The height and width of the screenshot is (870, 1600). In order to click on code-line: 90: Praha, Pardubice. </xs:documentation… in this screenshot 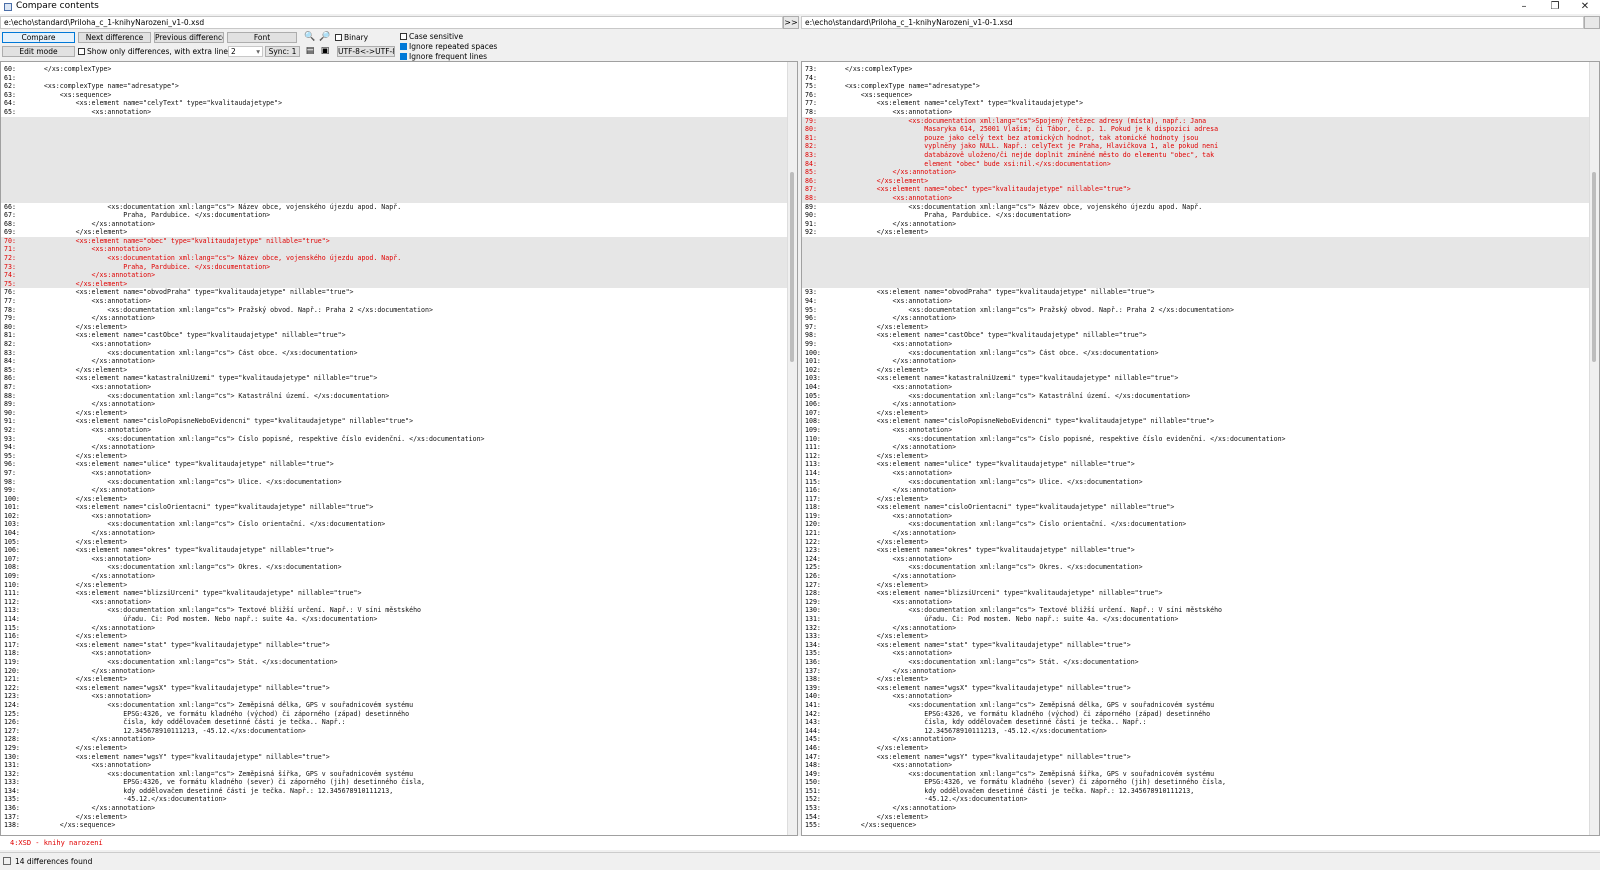, I will do `click(1195, 215)`.